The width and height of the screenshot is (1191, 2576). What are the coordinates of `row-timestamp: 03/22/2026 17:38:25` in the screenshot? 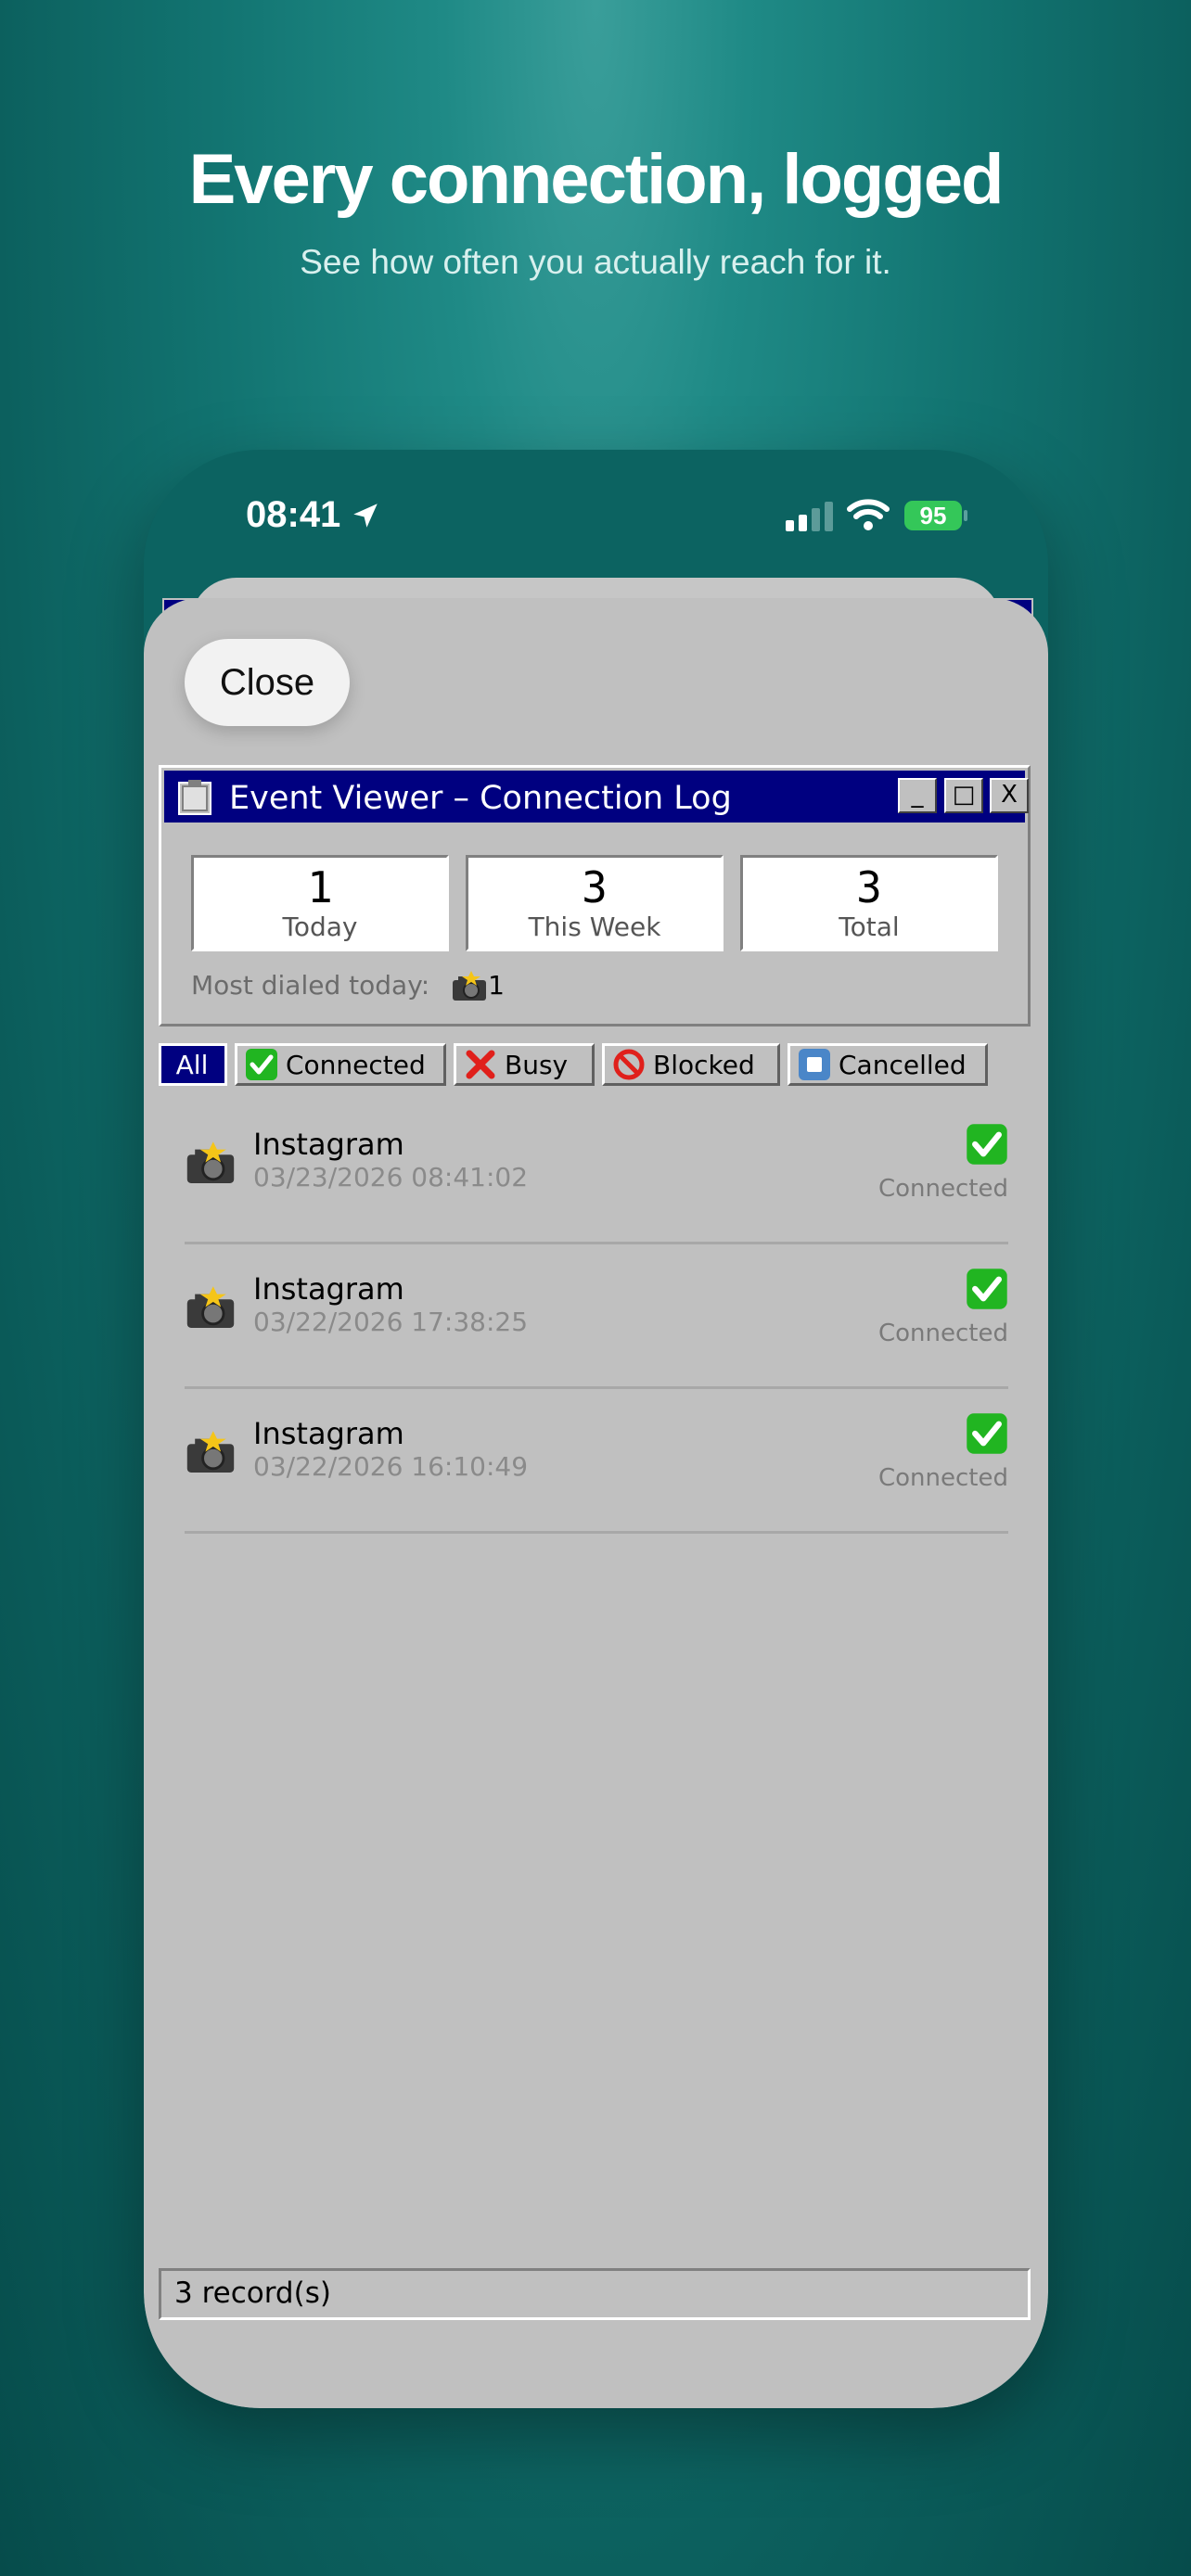 It's located at (391, 1322).